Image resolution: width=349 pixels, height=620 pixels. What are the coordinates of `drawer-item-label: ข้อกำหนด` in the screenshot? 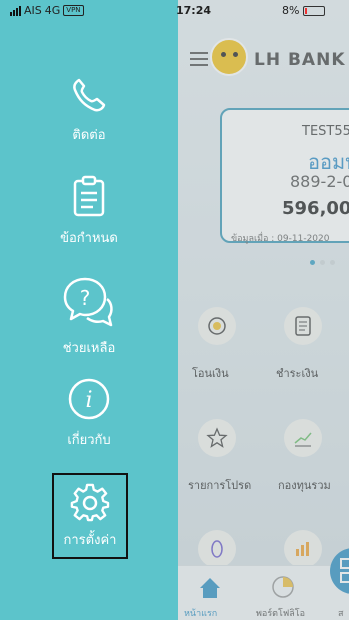 It's located at (89, 238).